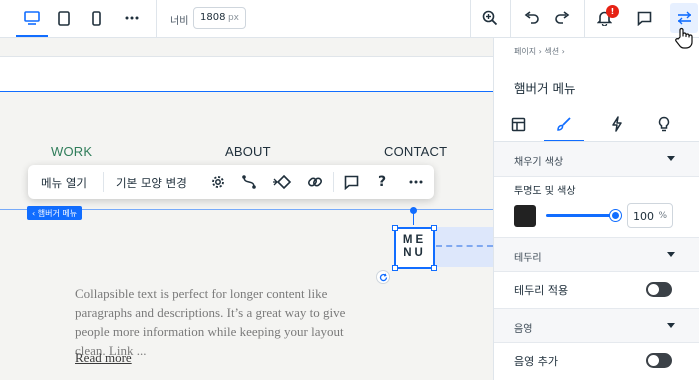 This screenshot has width=699, height=380. I want to click on mobile-icon, so click(96, 18).